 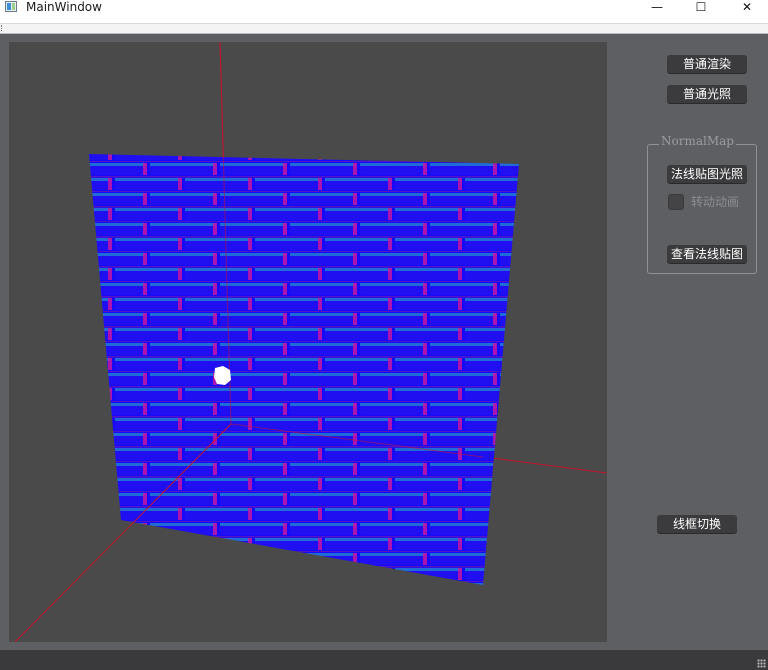 What do you see at coordinates (64, 7) in the screenshot?
I see `window-title: MainWindow` at bounding box center [64, 7].